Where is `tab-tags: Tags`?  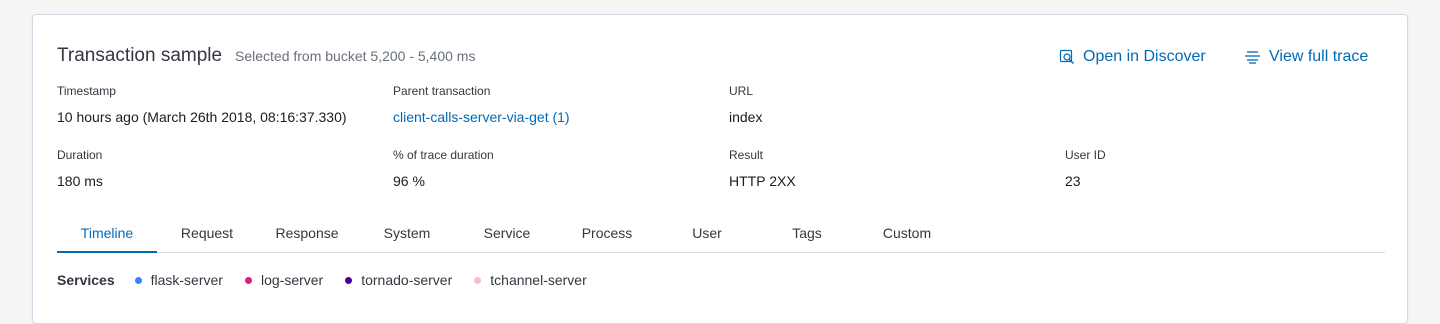
tab-tags: Tags is located at coordinates (807, 234).